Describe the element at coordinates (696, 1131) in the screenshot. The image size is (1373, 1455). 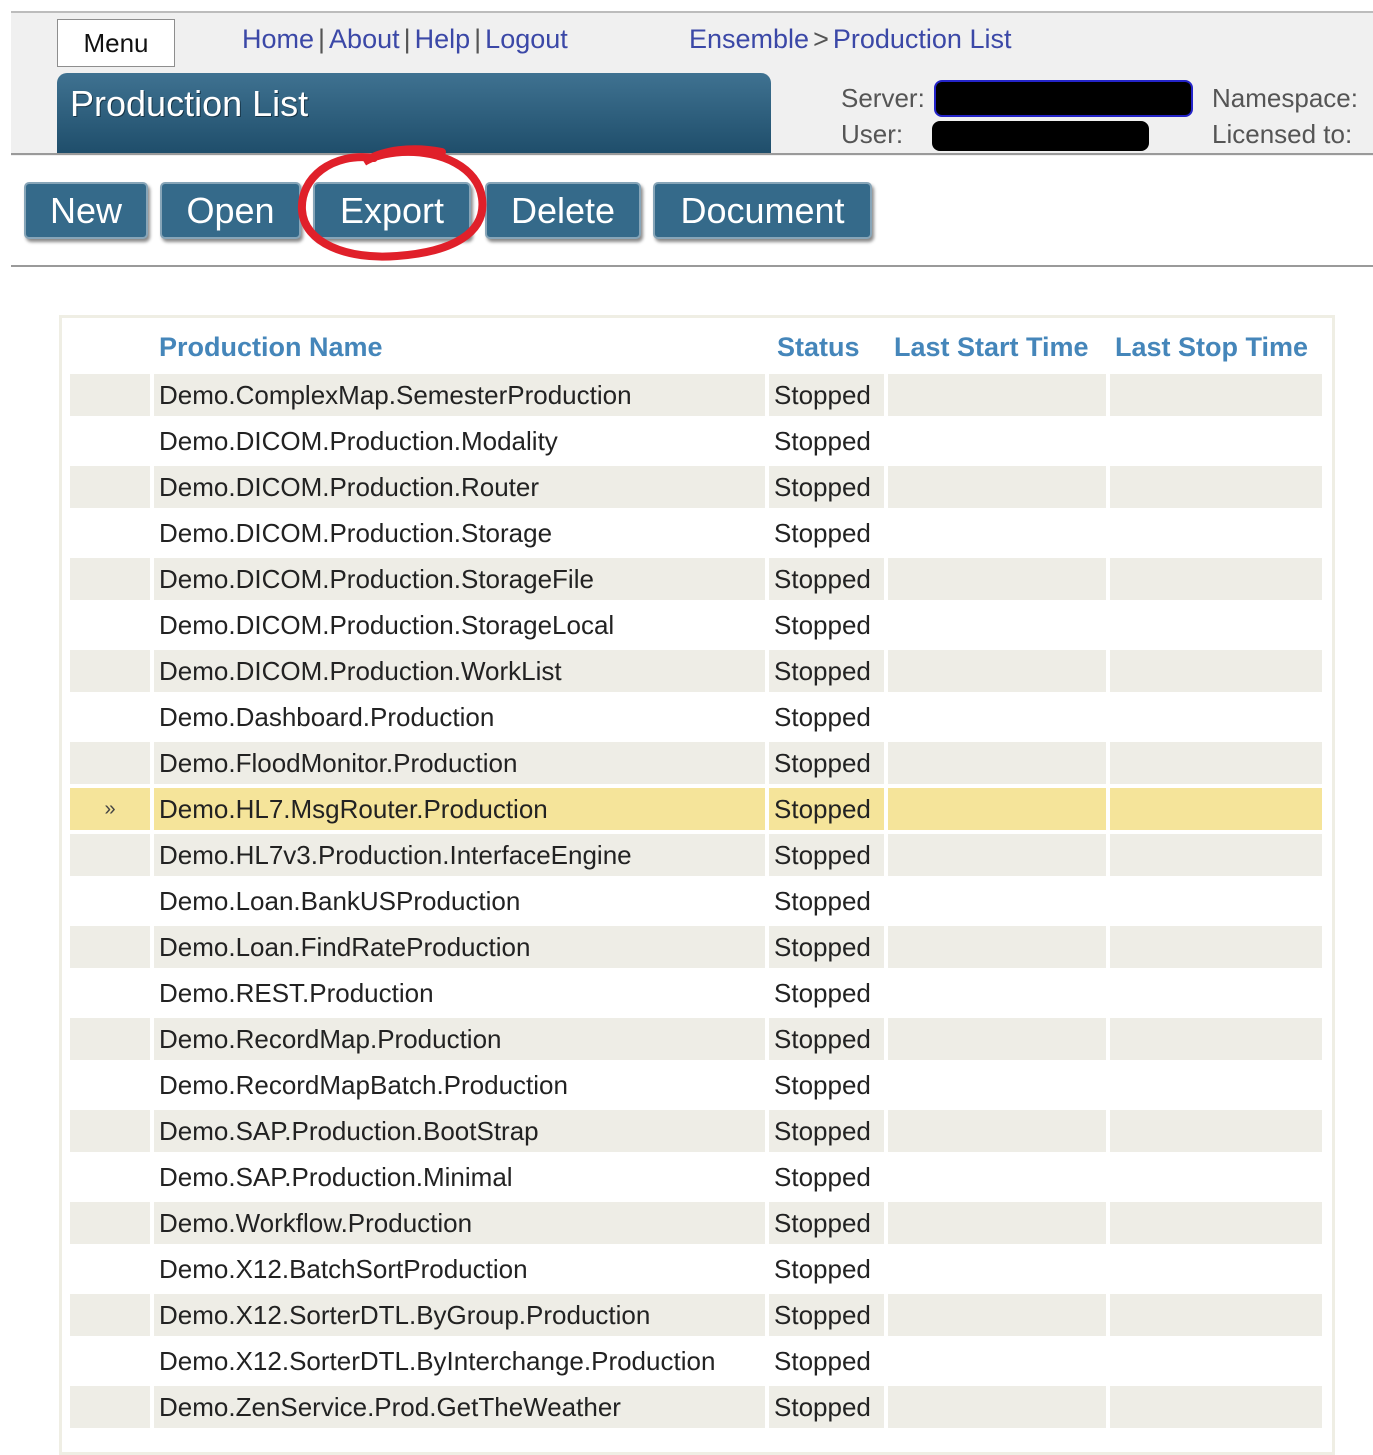
I see `table-row: Demo.SAP.Production.BootStrap Stopped` at that location.